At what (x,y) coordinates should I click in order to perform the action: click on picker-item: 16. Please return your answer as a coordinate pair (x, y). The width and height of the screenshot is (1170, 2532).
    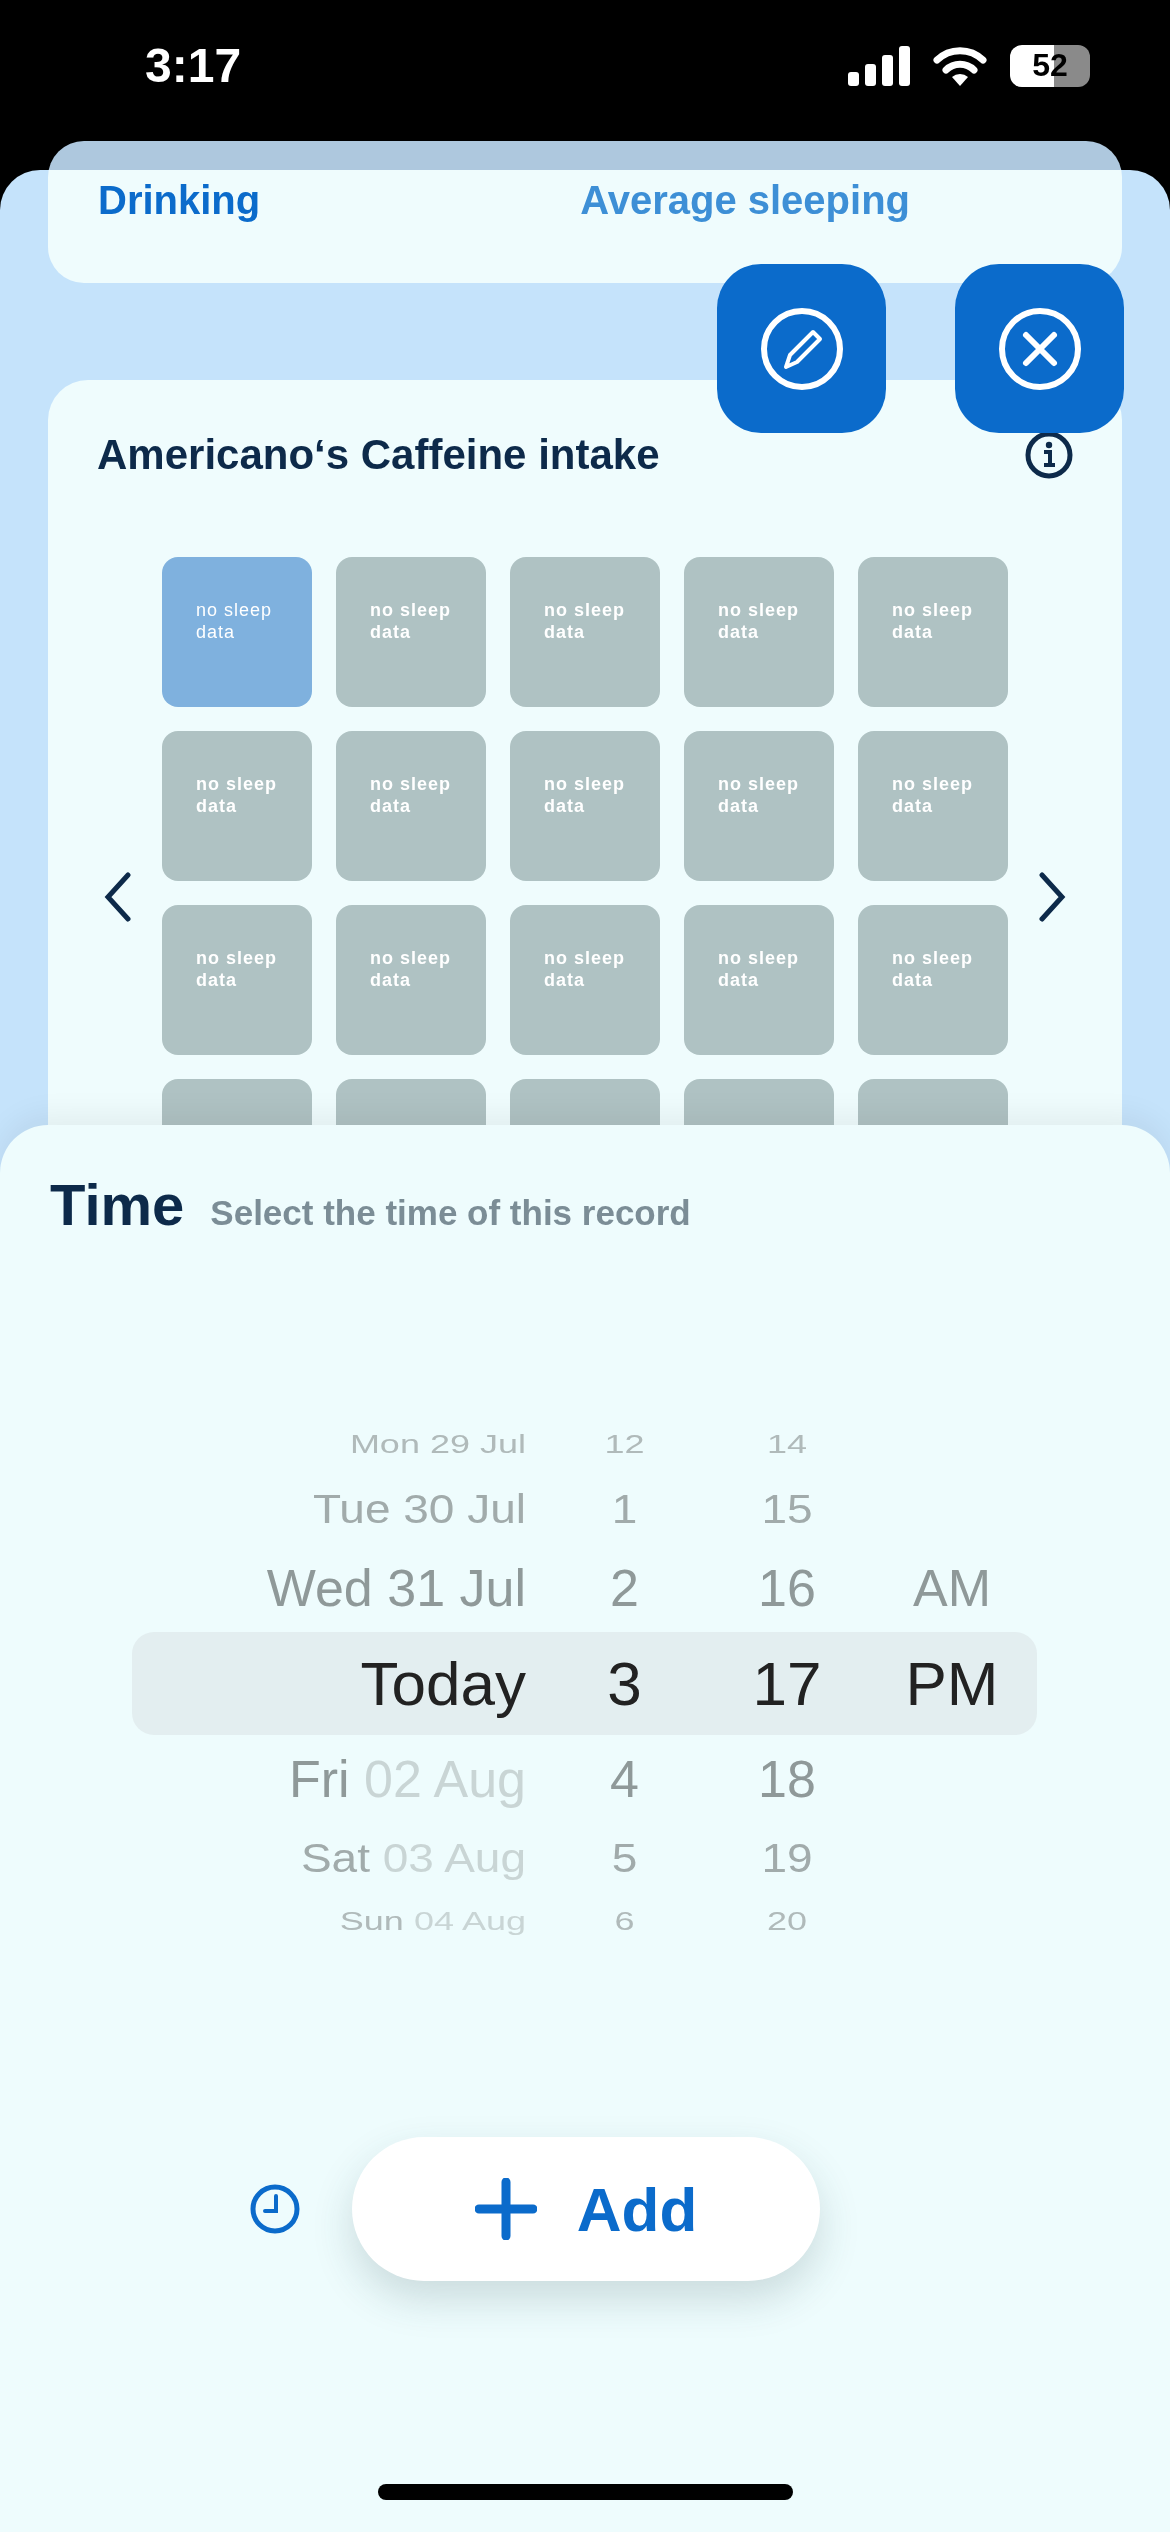
    Looking at the image, I should click on (787, 1588).